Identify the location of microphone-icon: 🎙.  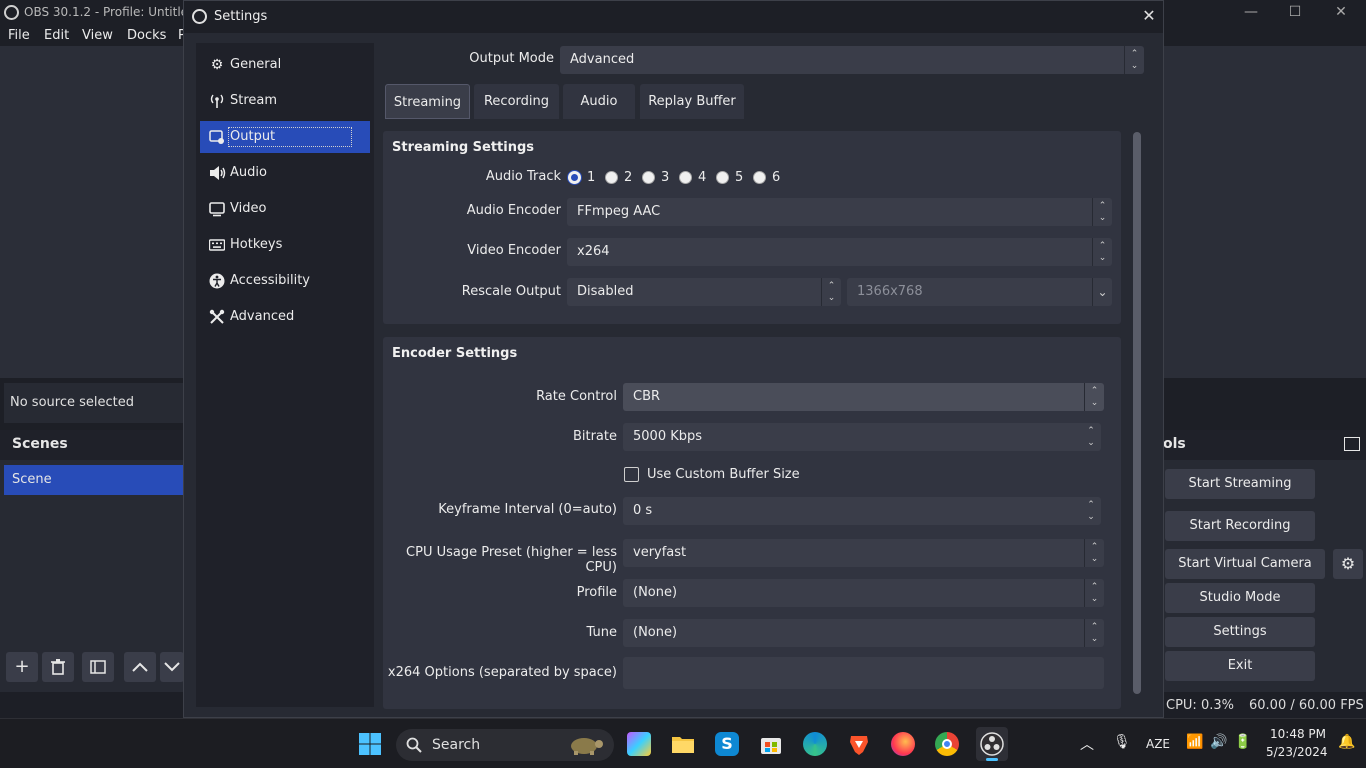
(1122, 742).